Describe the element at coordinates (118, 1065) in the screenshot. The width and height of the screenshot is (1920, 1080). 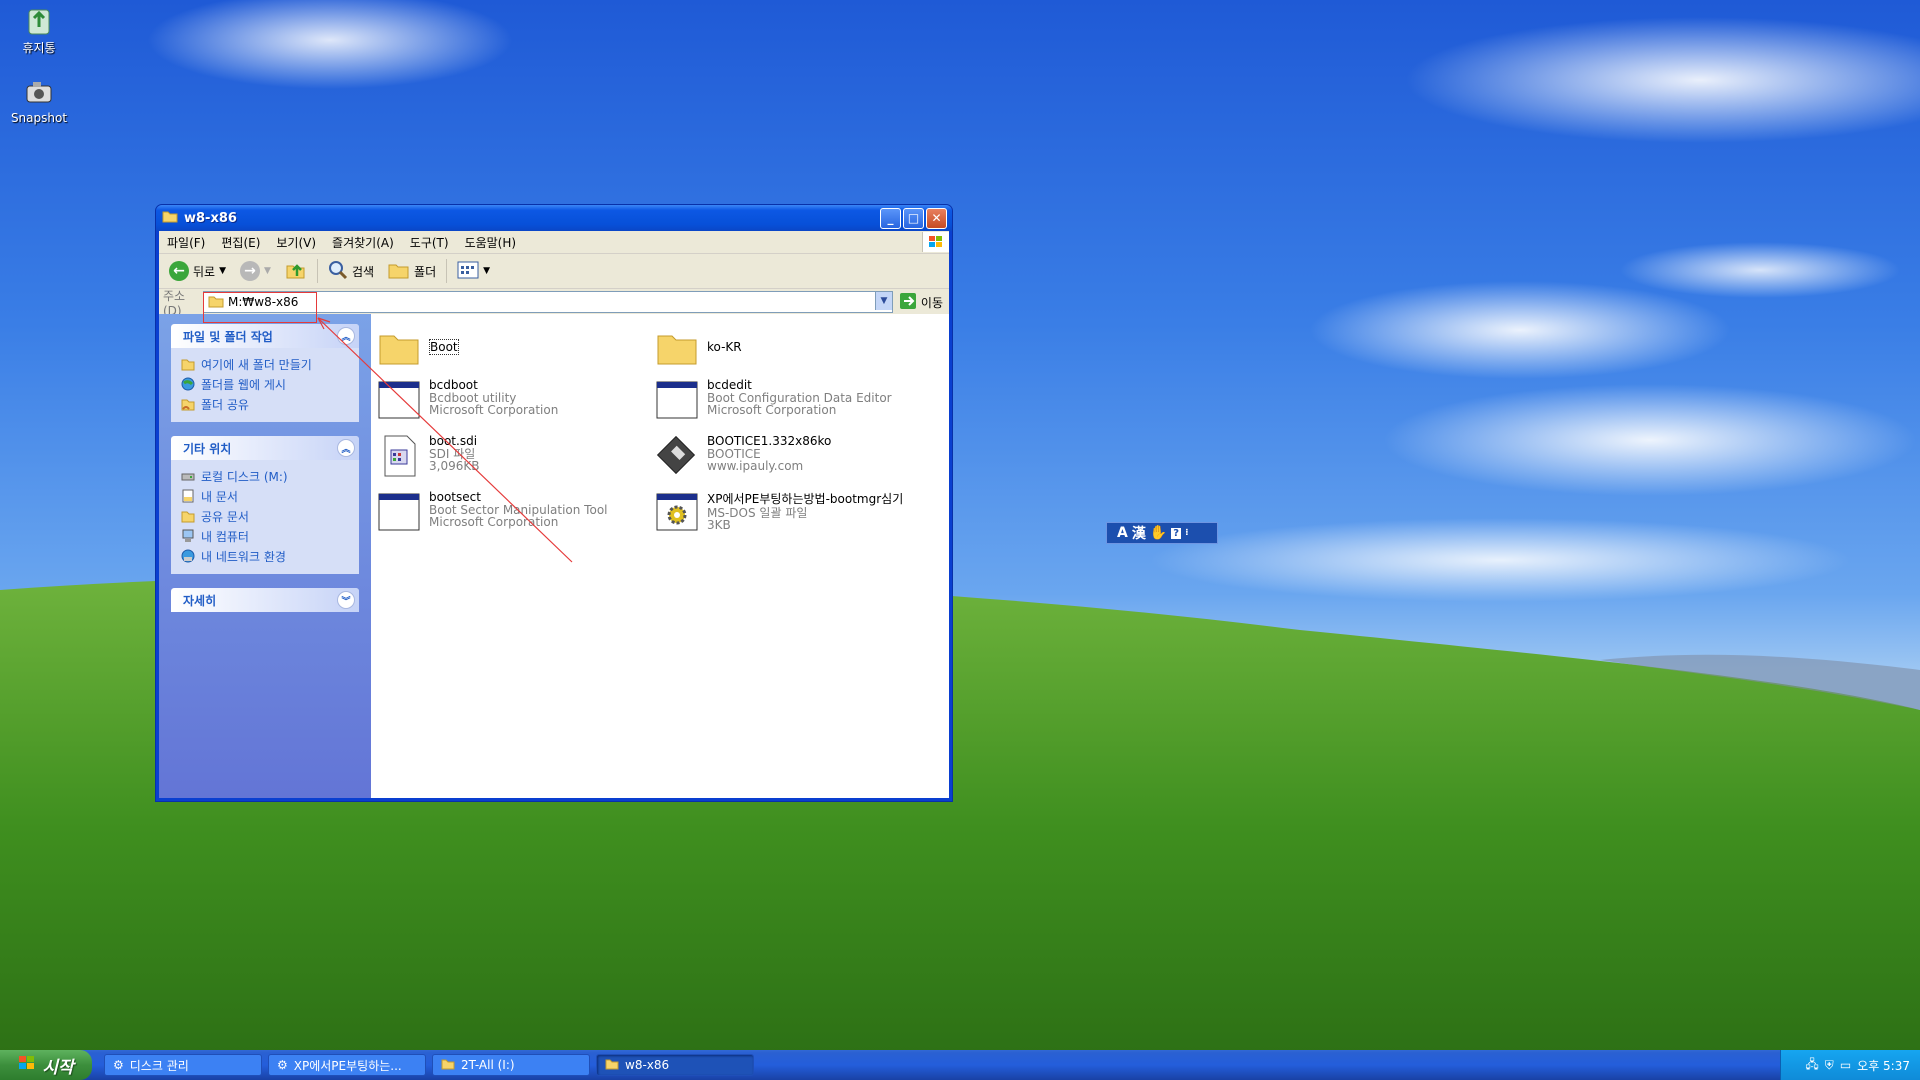
I see `disk-management-icon: ⚙` at that location.